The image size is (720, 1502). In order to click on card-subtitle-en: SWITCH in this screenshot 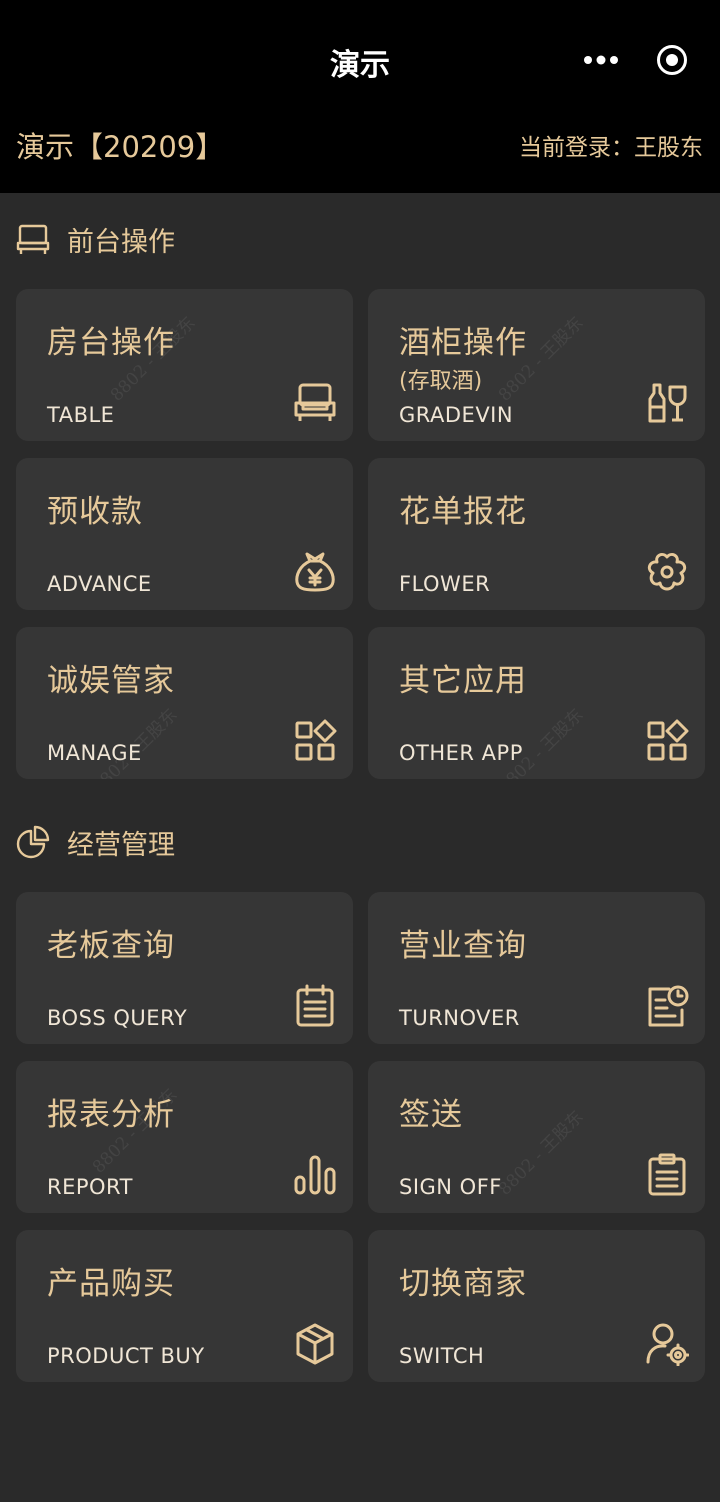, I will do `click(442, 1356)`.